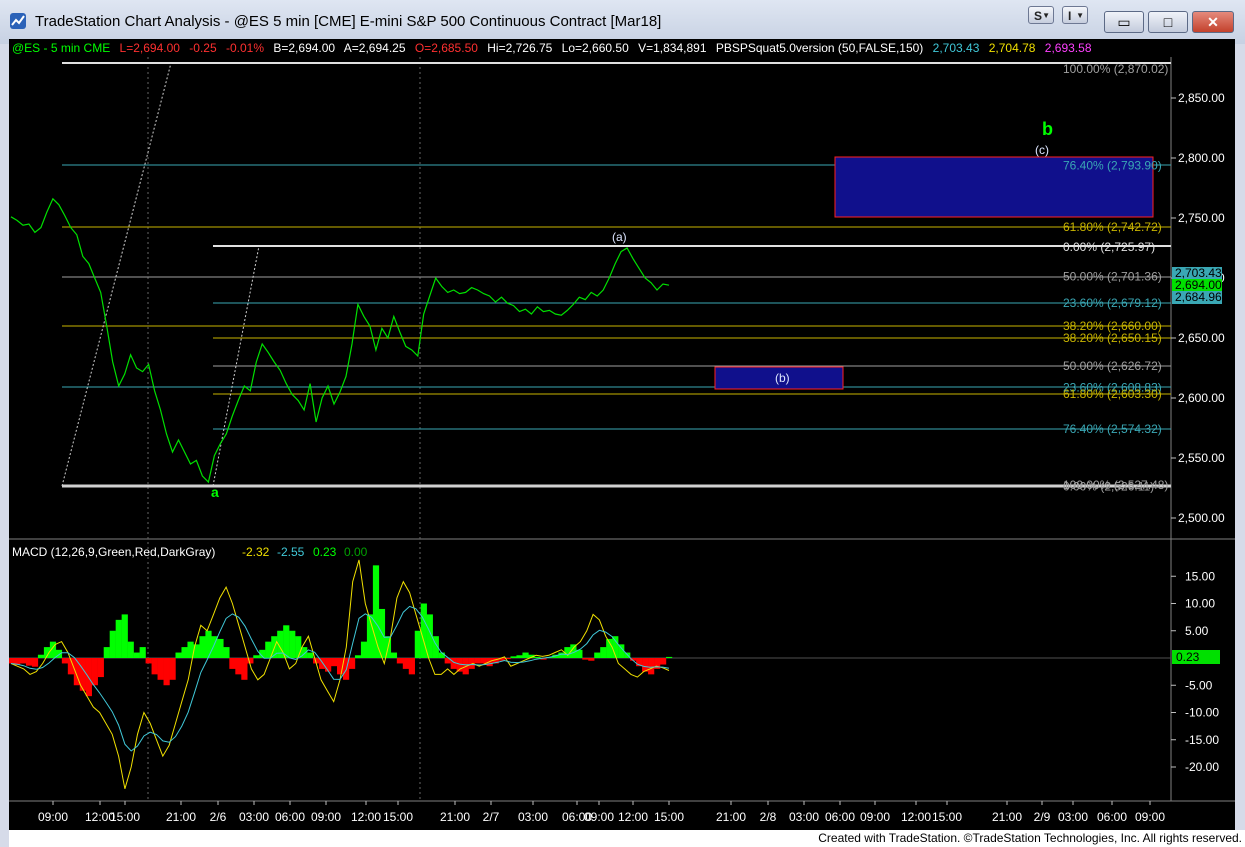 The height and width of the screenshot is (847, 1245). Describe the element at coordinates (1112, 303) in the screenshot. I see `fib-label: 23.60% (2,679.12)` at that location.